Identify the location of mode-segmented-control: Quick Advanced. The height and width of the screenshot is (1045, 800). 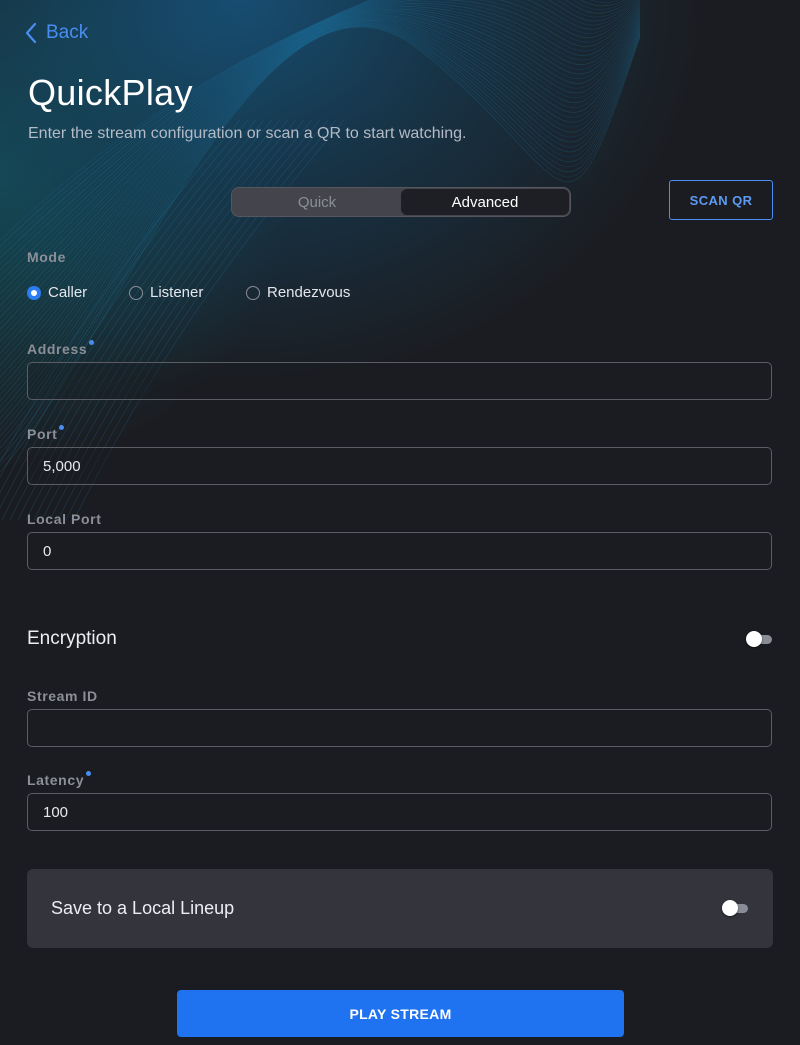
(401, 202).